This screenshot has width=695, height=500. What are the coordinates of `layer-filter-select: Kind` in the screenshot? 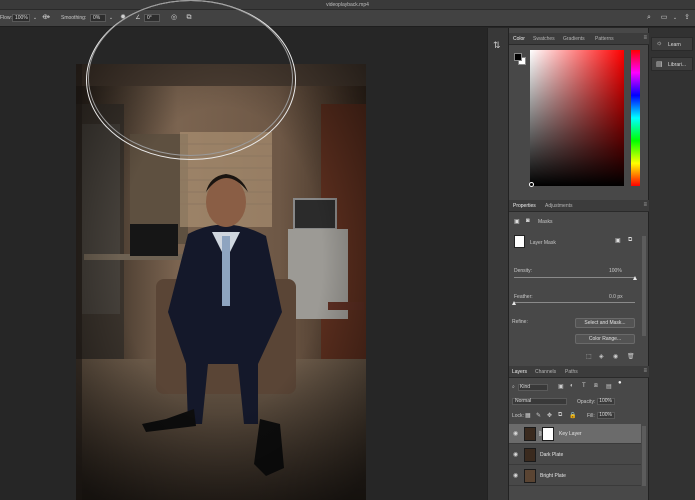 It's located at (533, 387).